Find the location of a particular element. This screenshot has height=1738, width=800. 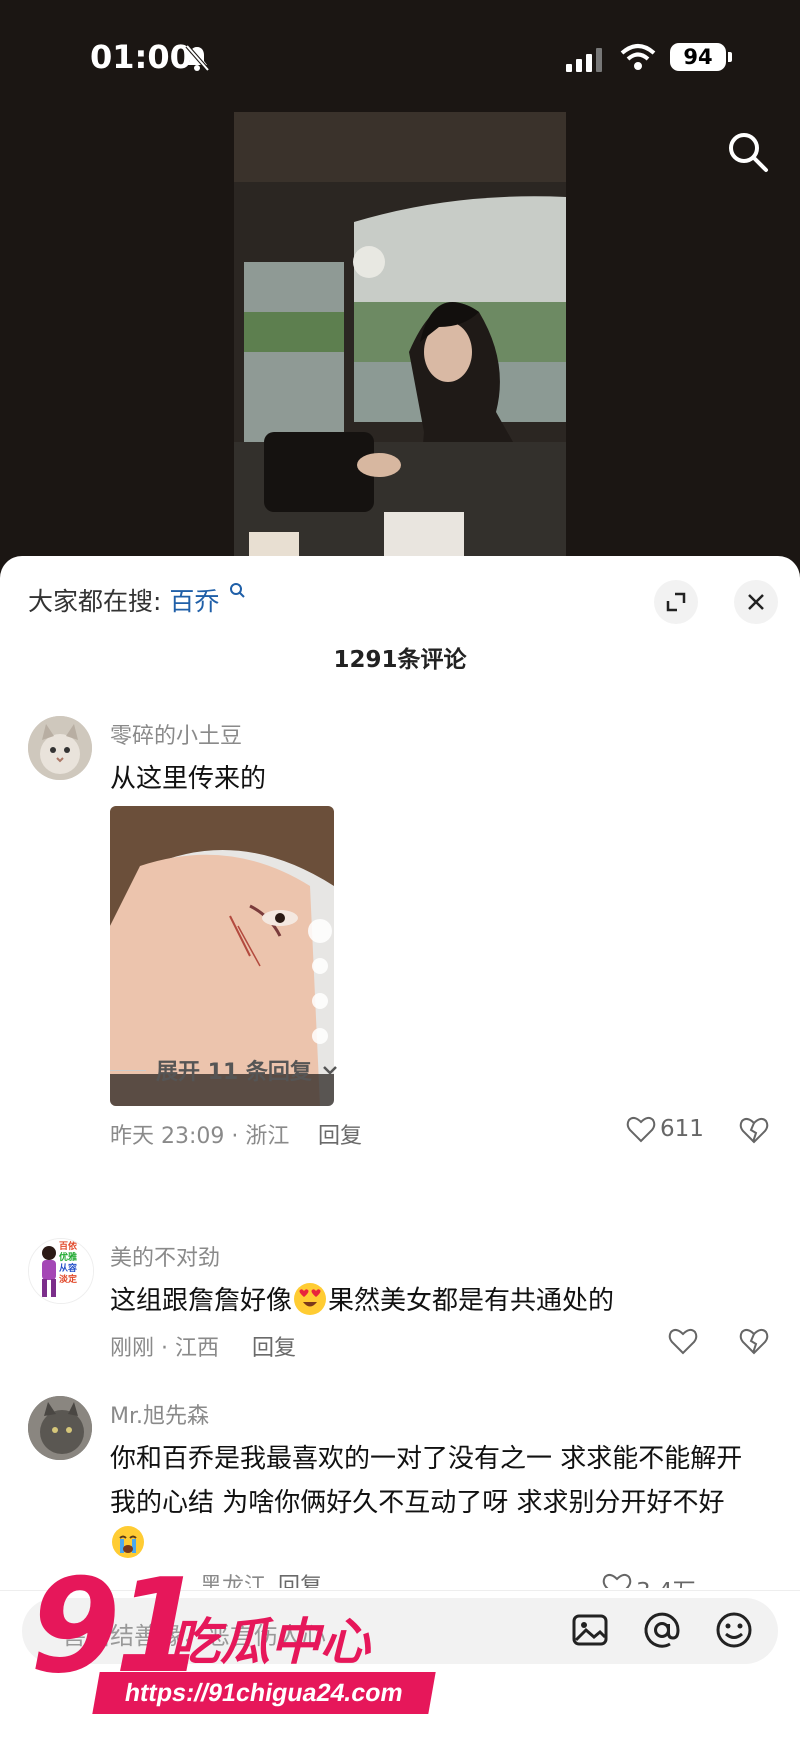

comment-text-line1: 你和百乔是我最喜欢的一对了没有之一 求求能不能解开 is located at coordinates (426, 1459).